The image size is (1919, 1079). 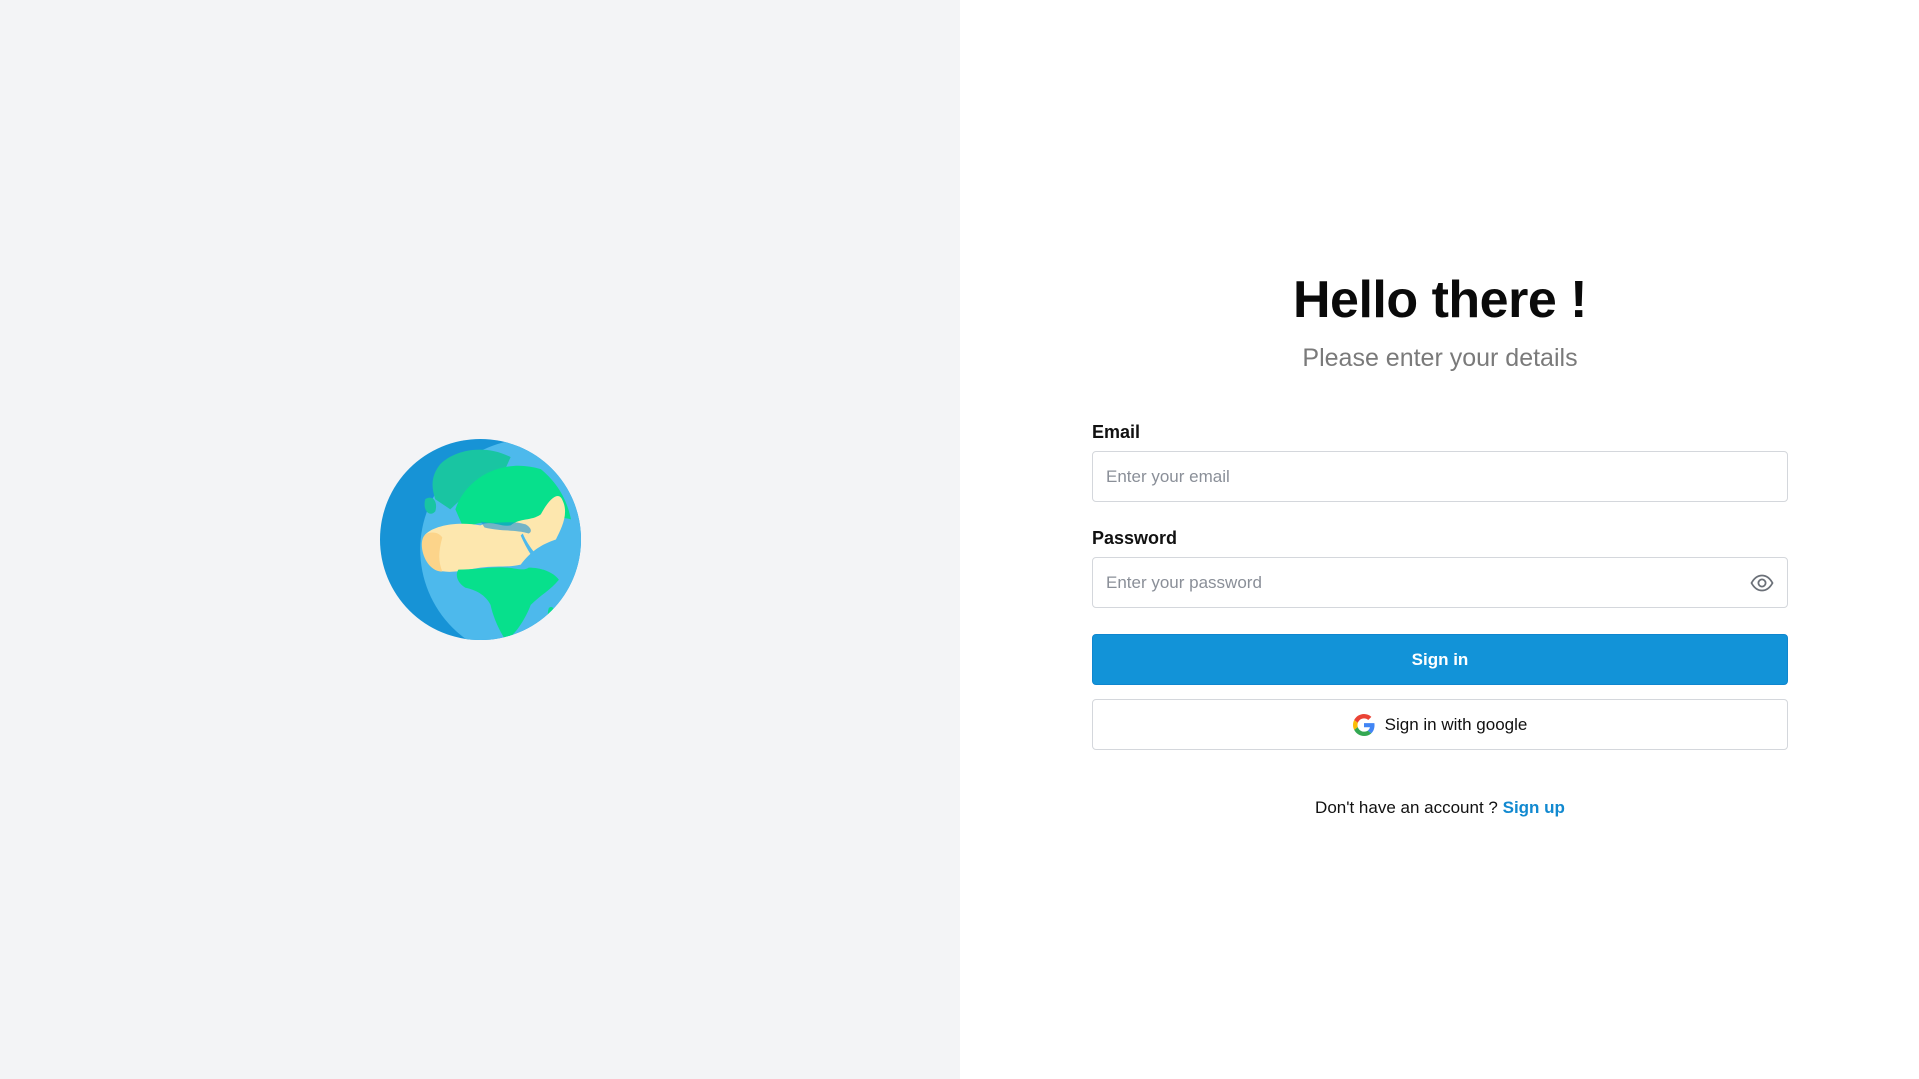 I want to click on signup-prompt-line: Don't have an account ? Sign up, so click(x=1440, y=808).